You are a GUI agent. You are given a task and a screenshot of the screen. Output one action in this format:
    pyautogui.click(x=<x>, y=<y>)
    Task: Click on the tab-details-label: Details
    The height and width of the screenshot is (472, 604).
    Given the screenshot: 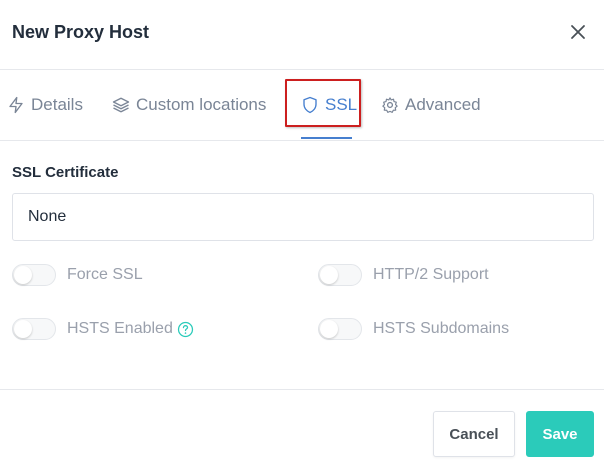 What is the action you would take?
    pyautogui.click(x=57, y=104)
    